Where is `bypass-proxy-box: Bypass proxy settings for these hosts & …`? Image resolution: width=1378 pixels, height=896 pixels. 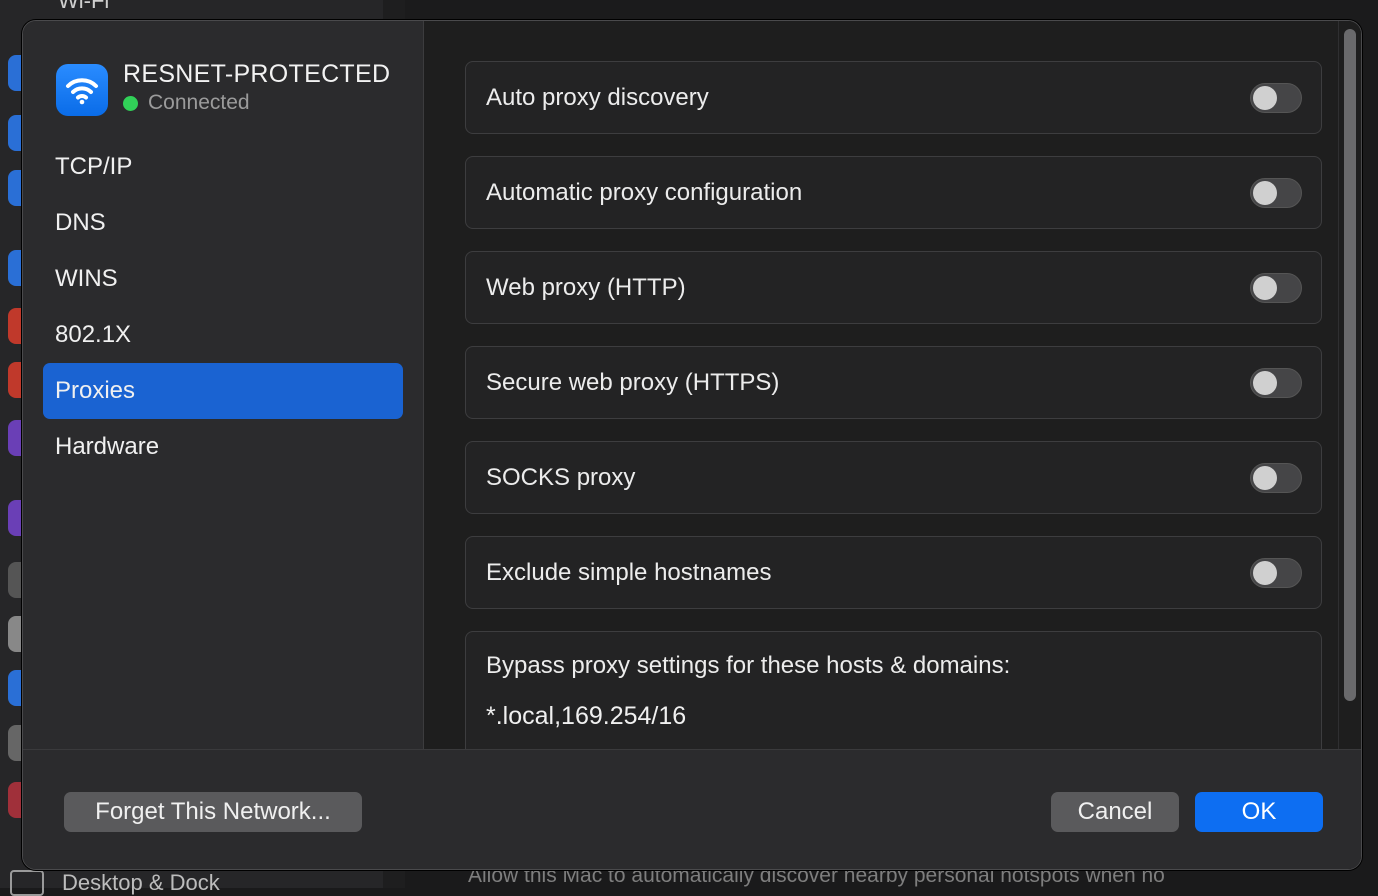 bypass-proxy-box: Bypass proxy settings for these hosts & … is located at coordinates (893, 696).